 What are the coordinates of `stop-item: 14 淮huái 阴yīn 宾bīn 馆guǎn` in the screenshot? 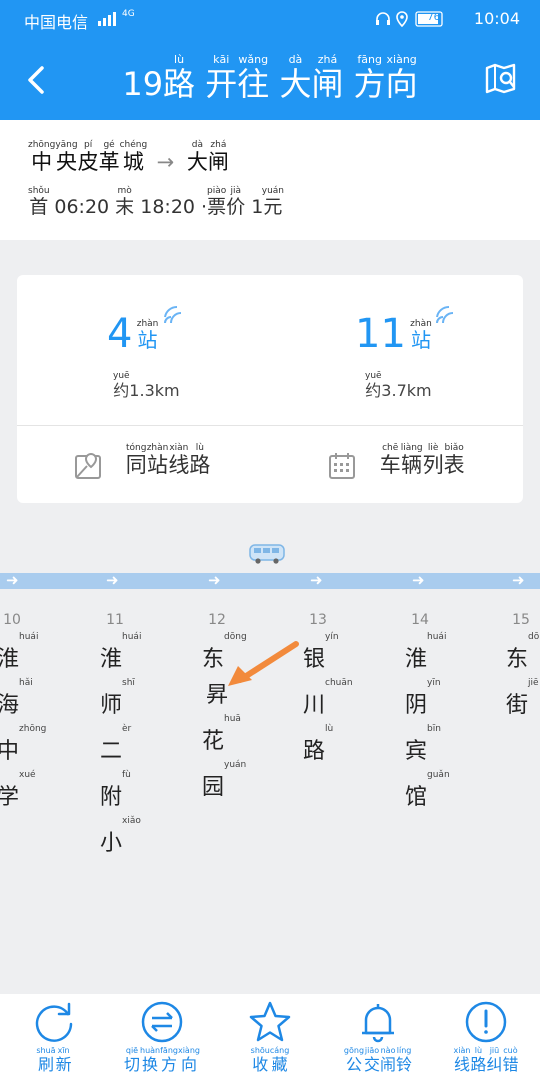 It's located at (427, 714).